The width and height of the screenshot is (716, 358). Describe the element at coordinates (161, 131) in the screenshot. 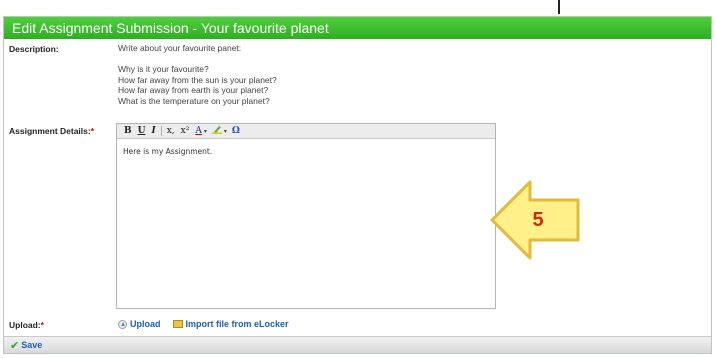

I see `toolbar-separator` at that location.